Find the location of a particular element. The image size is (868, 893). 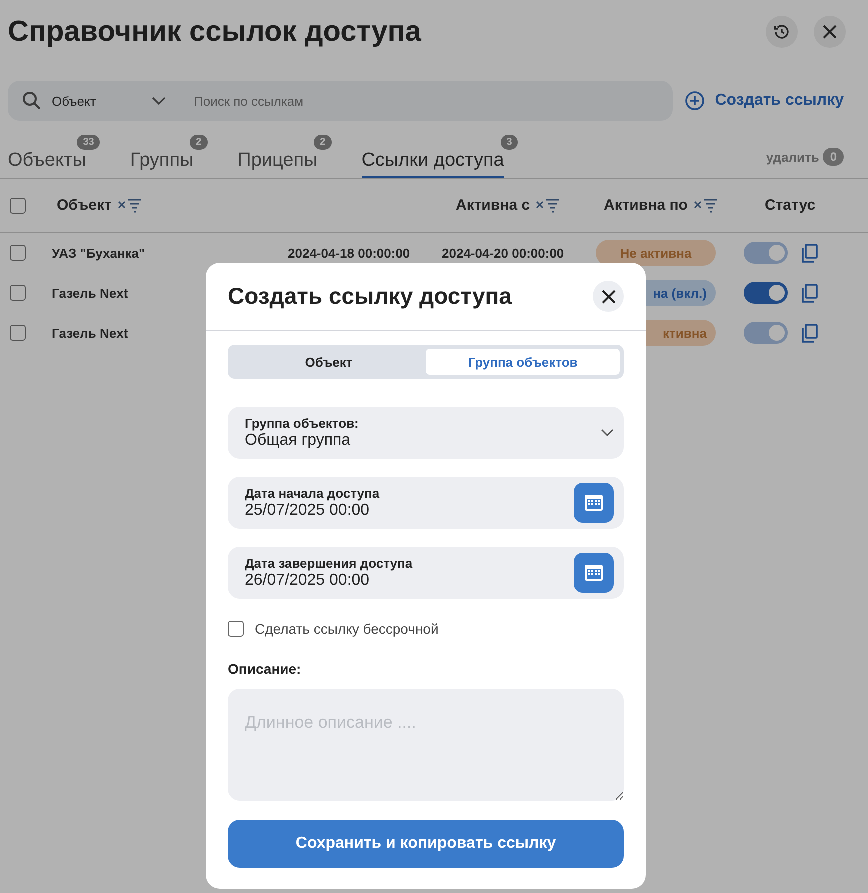

search-bar: Объект Поиск по ссылкам is located at coordinates (340, 101).